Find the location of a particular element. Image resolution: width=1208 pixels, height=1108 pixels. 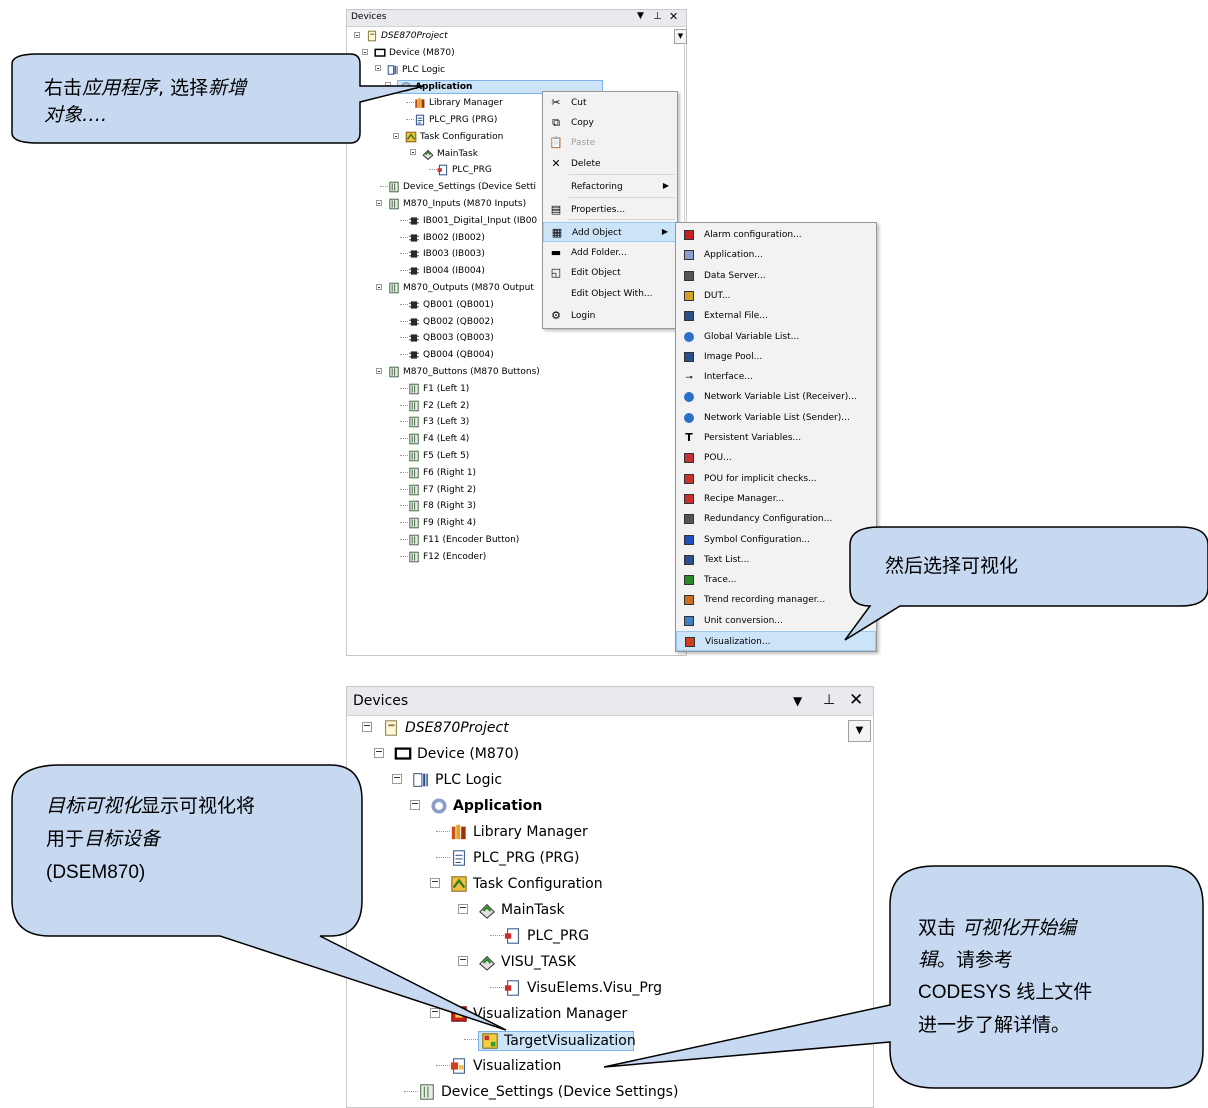

tree-node: Device_Settings (Device Settings) is located at coordinates (548, 1092).